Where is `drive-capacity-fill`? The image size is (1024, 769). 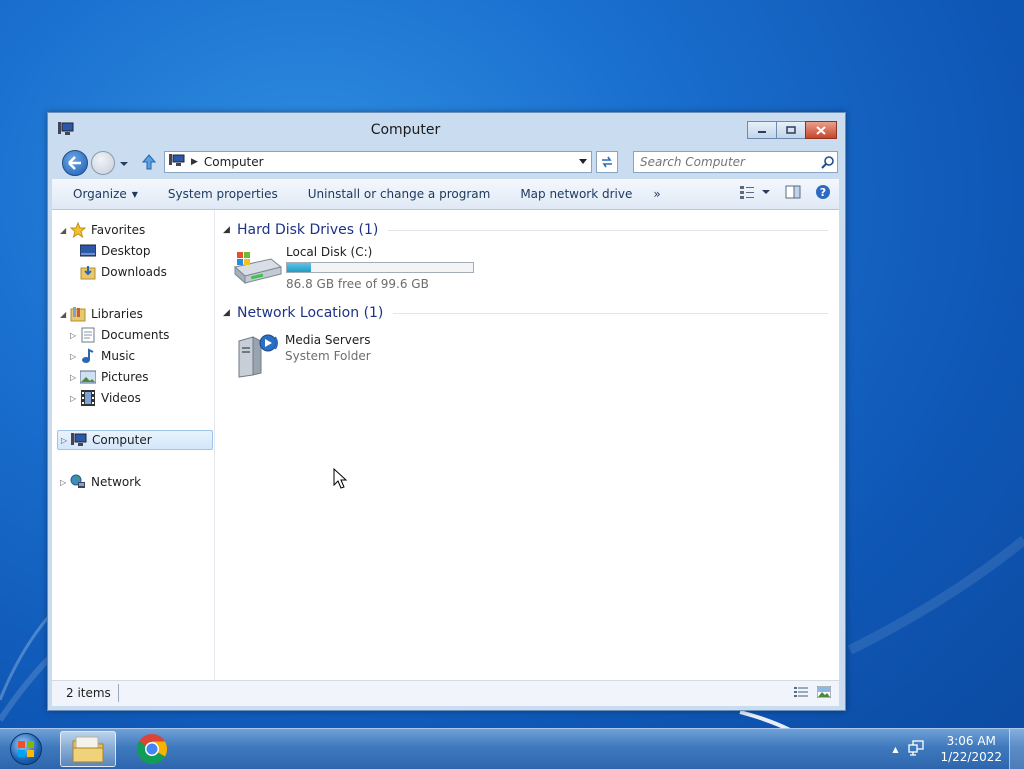 drive-capacity-fill is located at coordinates (299, 267).